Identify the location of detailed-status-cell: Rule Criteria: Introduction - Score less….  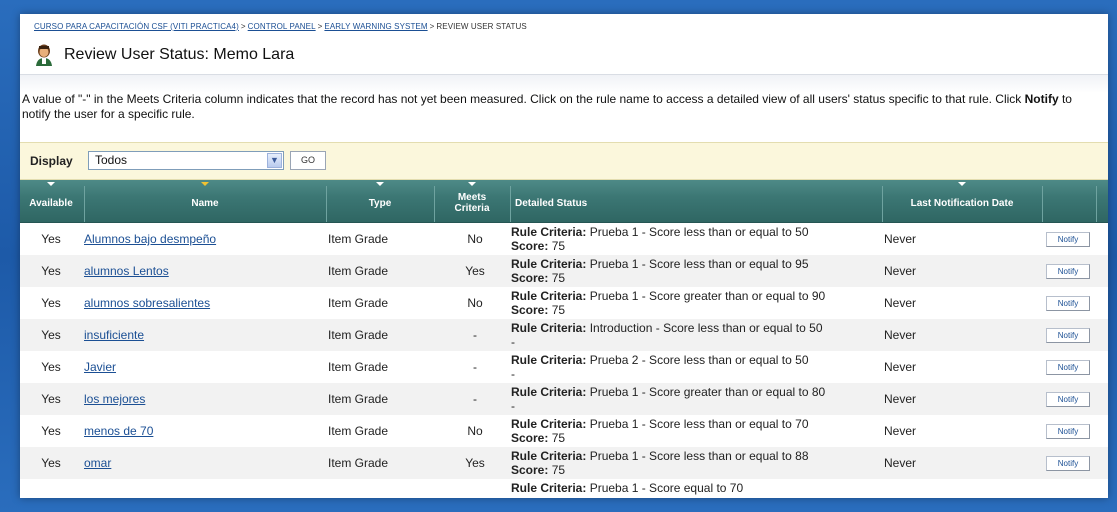
(667, 335).